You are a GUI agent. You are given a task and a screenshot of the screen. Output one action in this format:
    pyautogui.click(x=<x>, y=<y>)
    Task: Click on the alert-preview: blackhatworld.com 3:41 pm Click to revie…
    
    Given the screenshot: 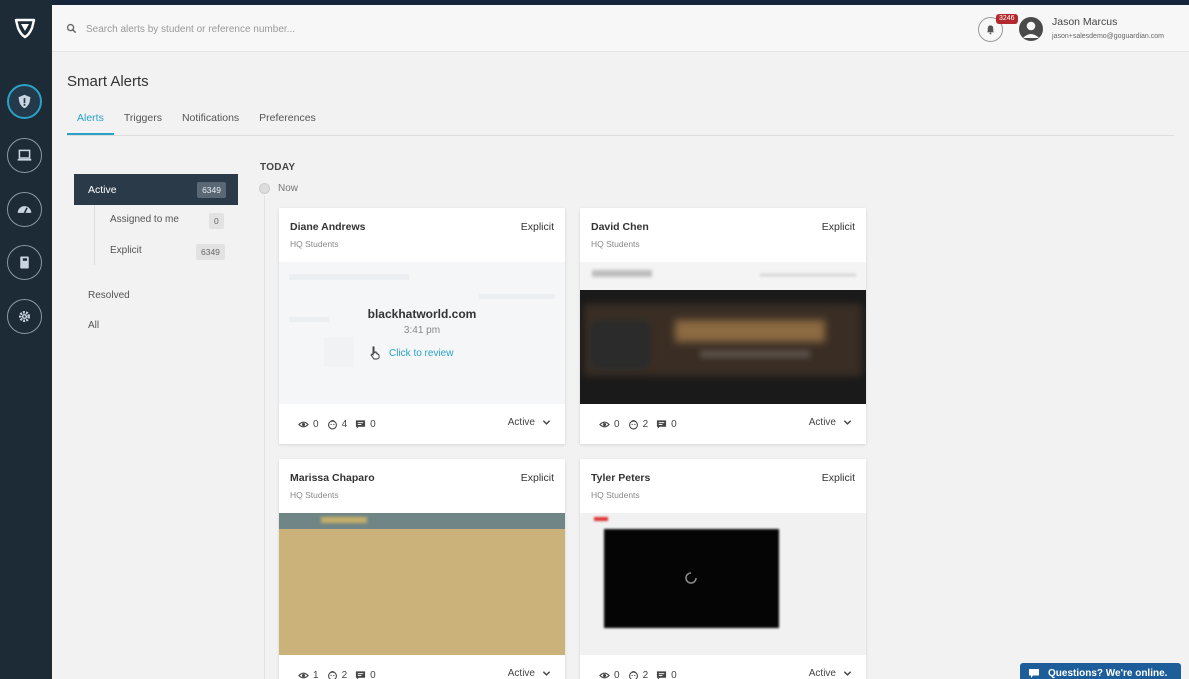 What is the action you would take?
    pyautogui.click(x=422, y=333)
    